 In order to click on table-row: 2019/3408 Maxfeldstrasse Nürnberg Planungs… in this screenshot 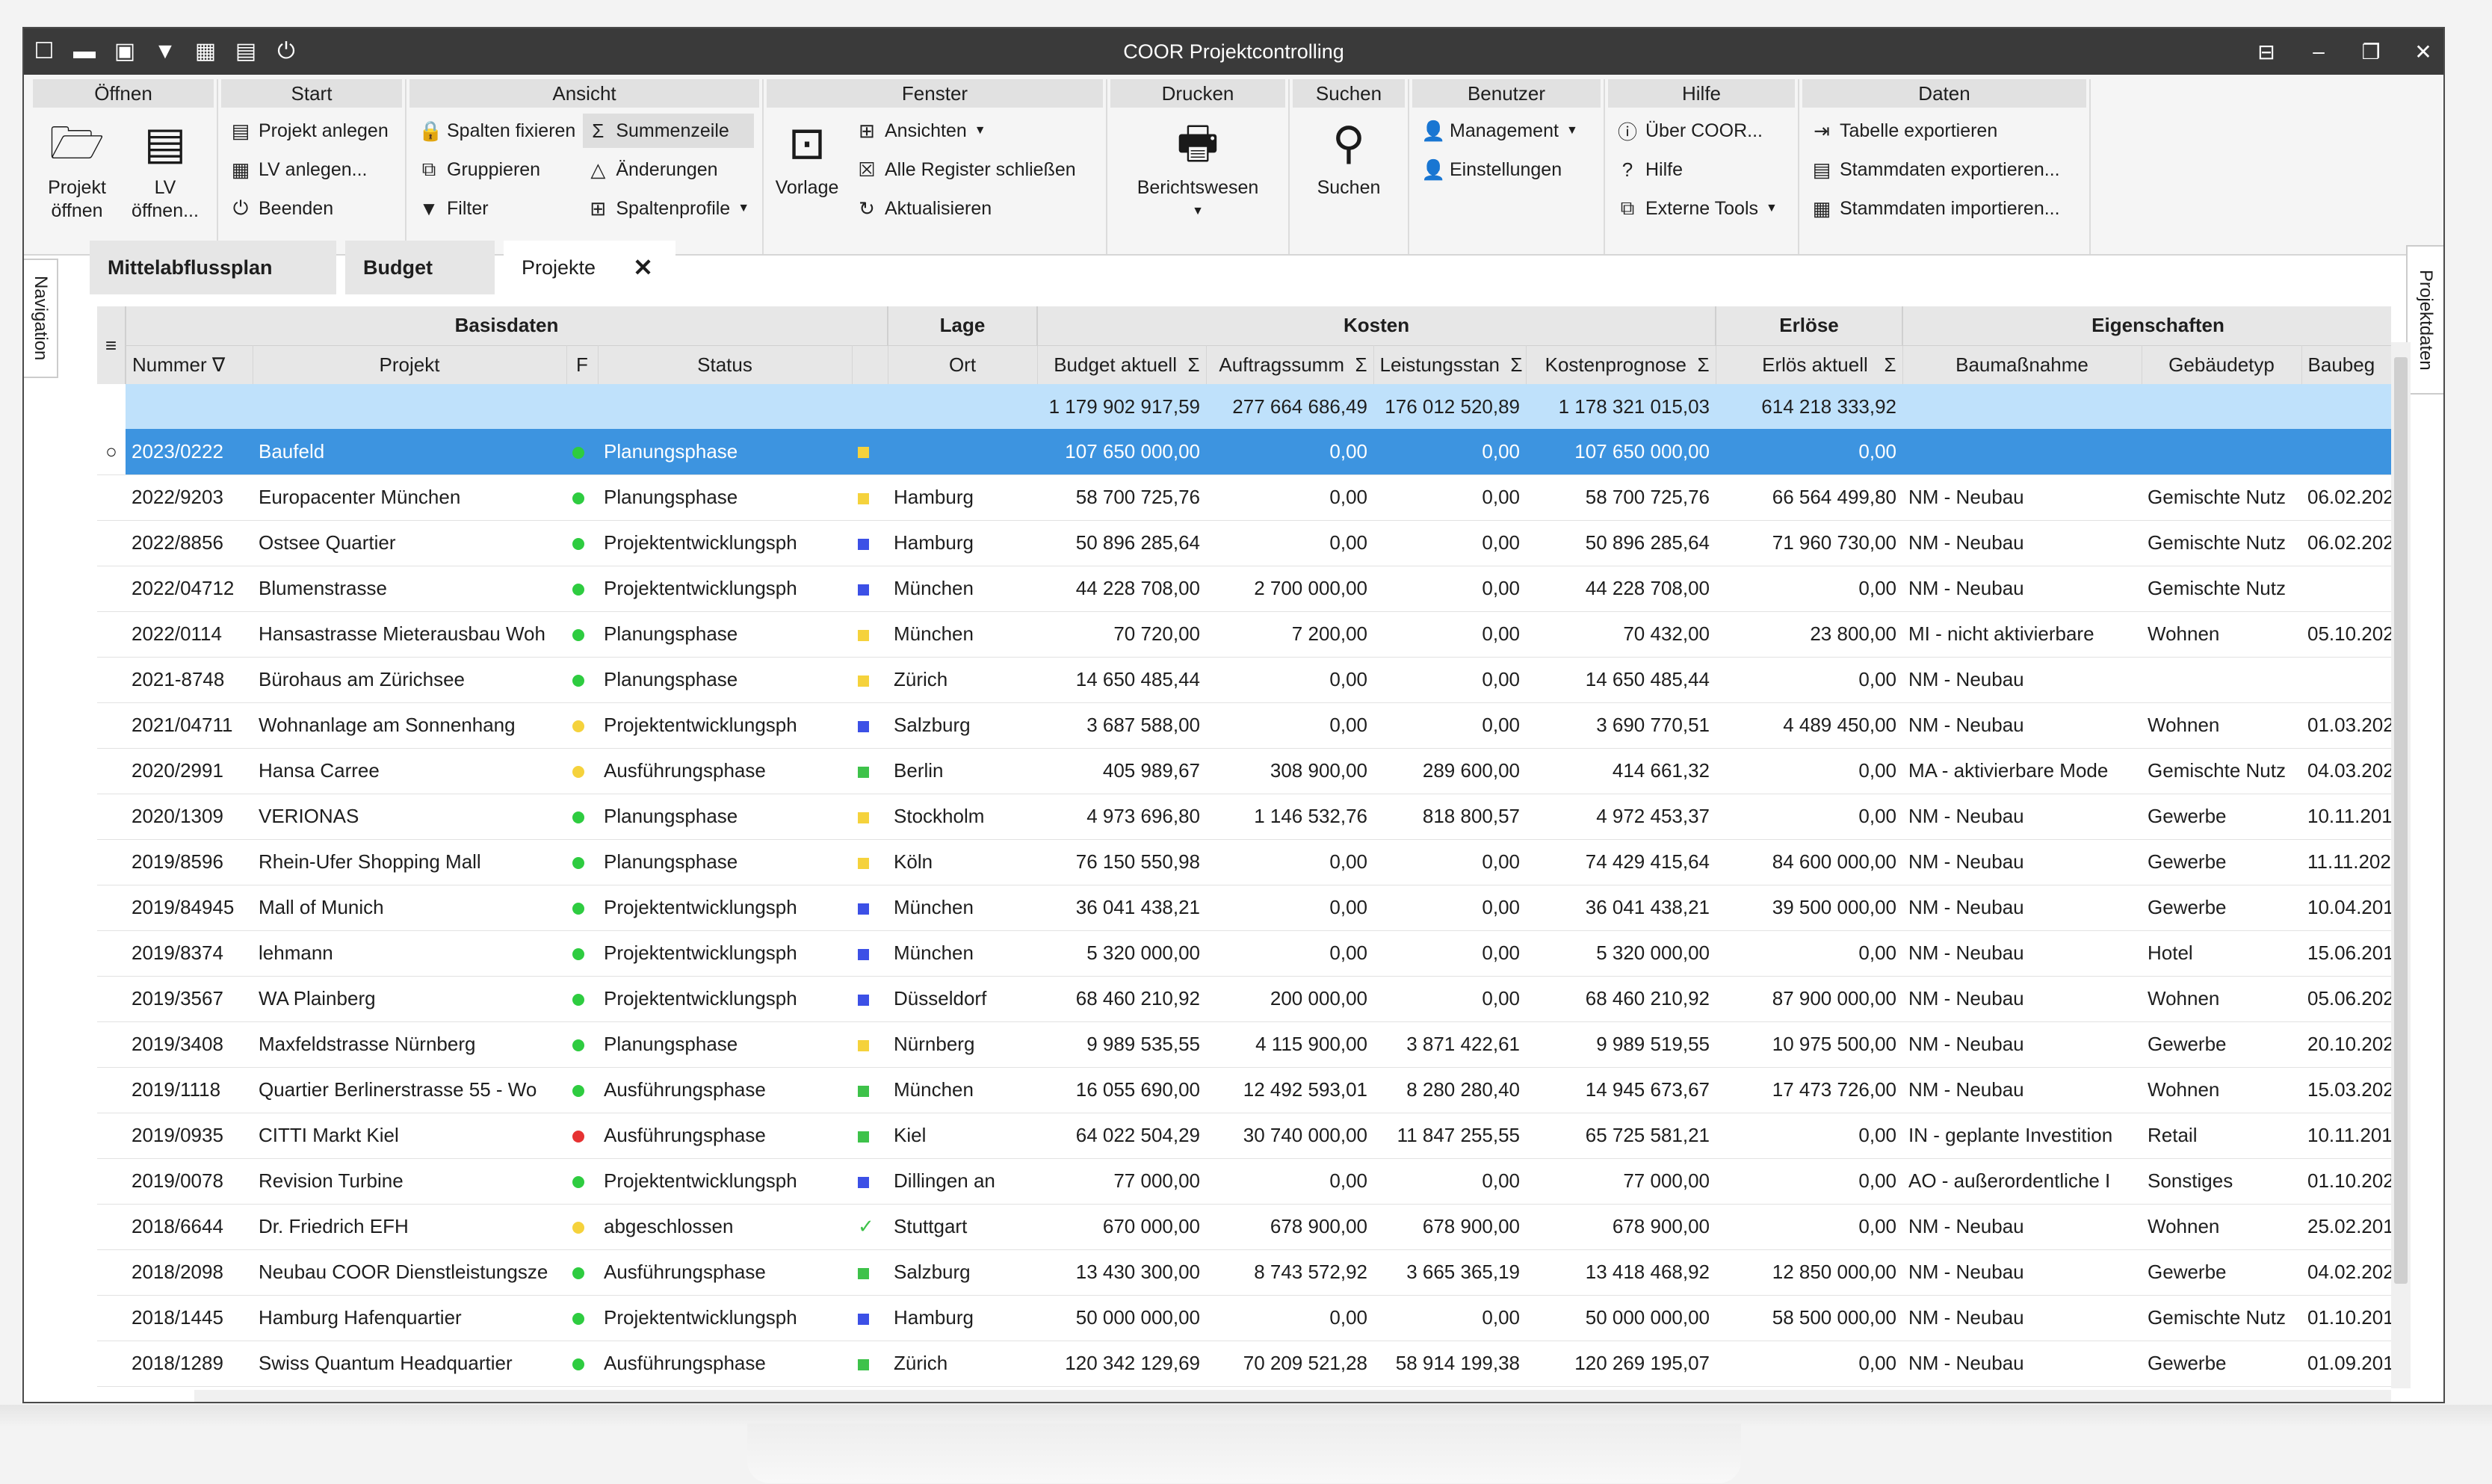, I will do `click(1244, 1044)`.